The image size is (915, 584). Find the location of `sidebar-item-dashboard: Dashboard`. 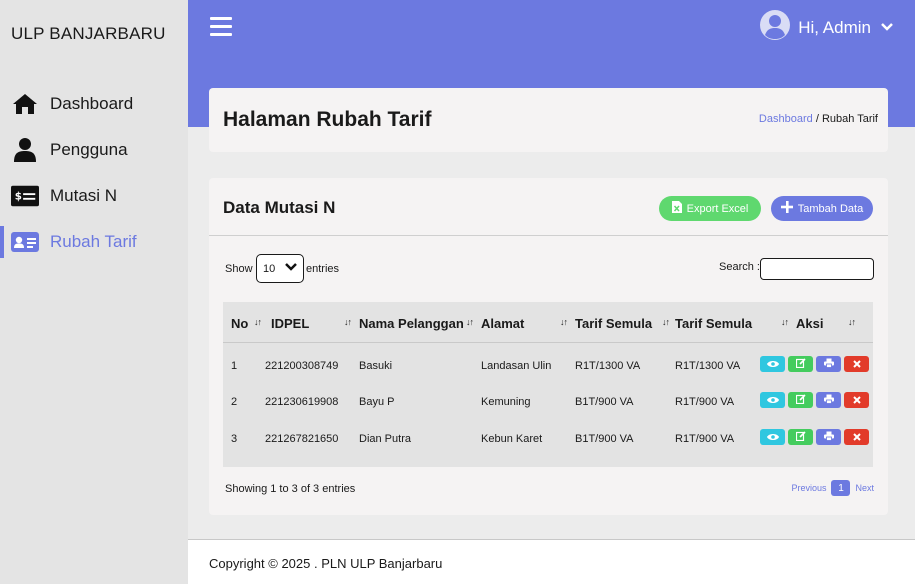

sidebar-item-dashboard: Dashboard is located at coordinates (94, 104).